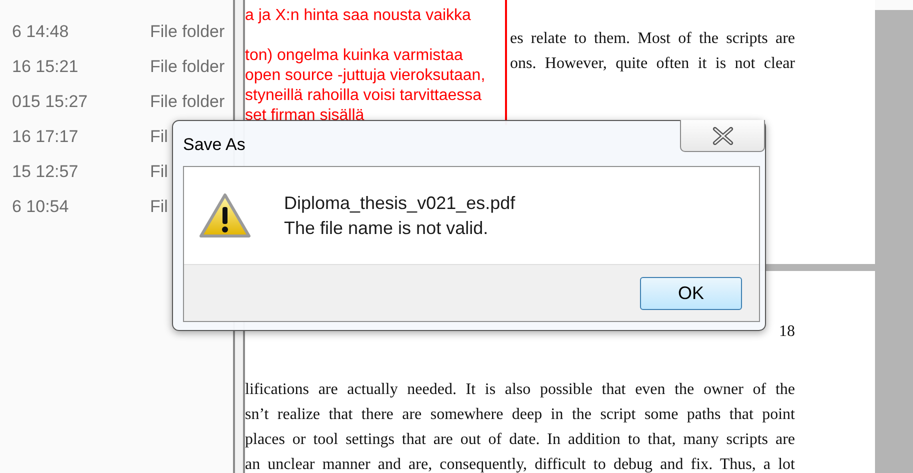  Describe the element at coordinates (787, 332) in the screenshot. I see `page-number: 18` at that location.